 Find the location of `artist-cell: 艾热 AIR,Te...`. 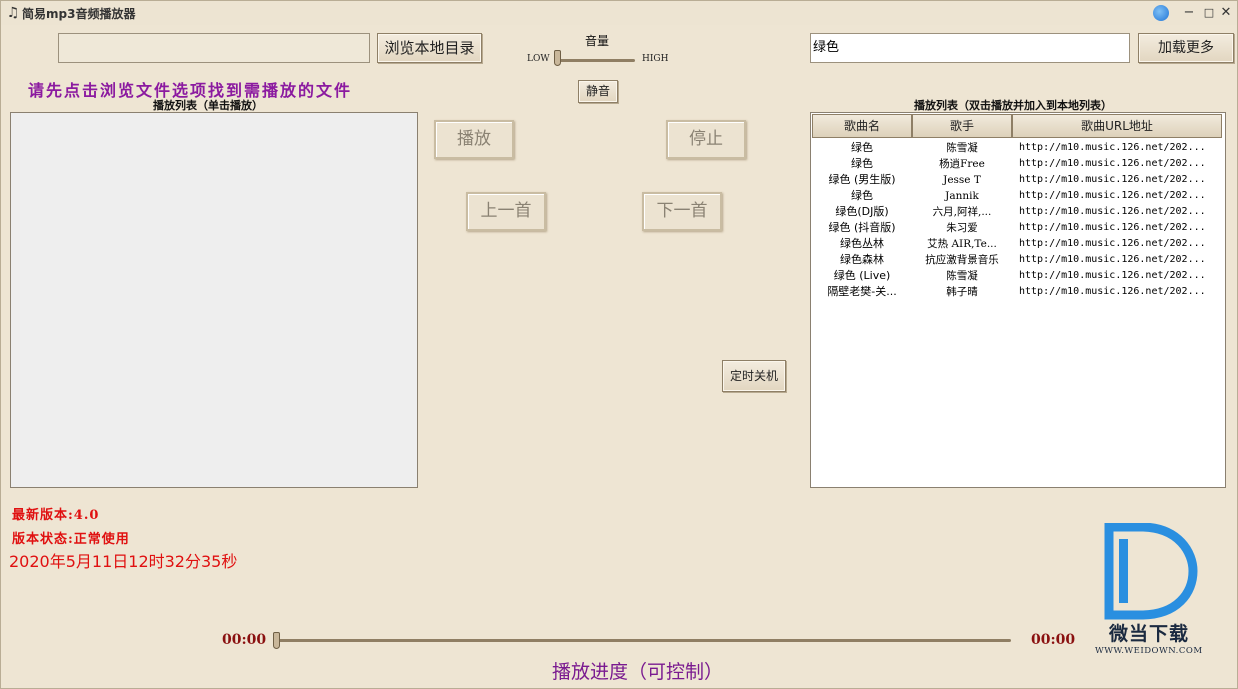

artist-cell: 艾热 AIR,Te... is located at coordinates (962, 244).